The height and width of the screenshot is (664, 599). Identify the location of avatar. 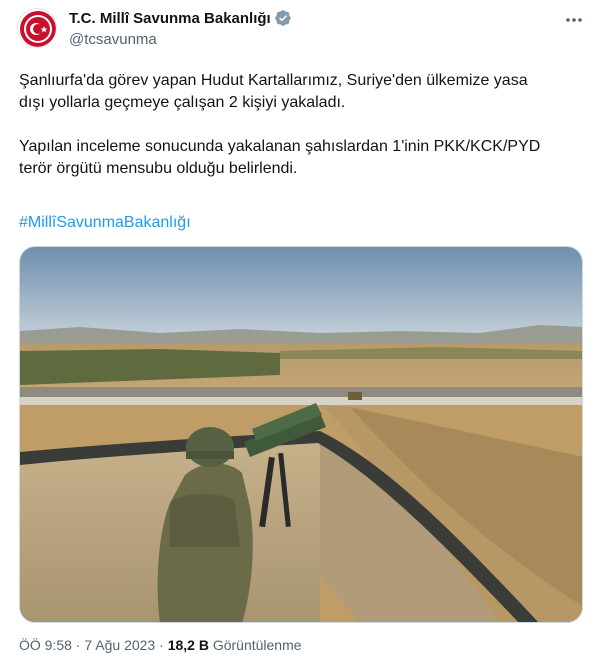
(37, 28).